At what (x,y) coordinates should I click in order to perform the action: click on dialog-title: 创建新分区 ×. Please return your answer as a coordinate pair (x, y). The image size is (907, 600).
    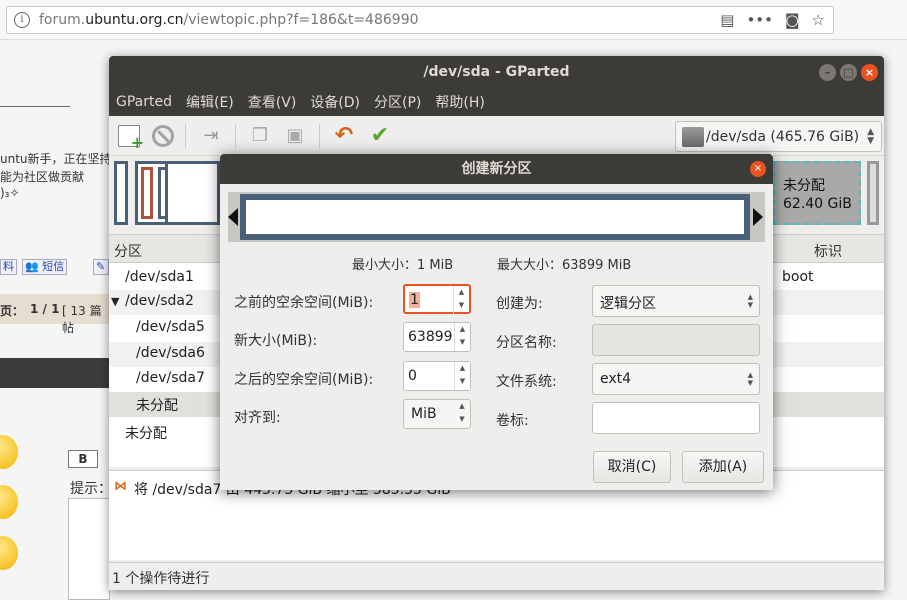
    Looking at the image, I should click on (496, 169).